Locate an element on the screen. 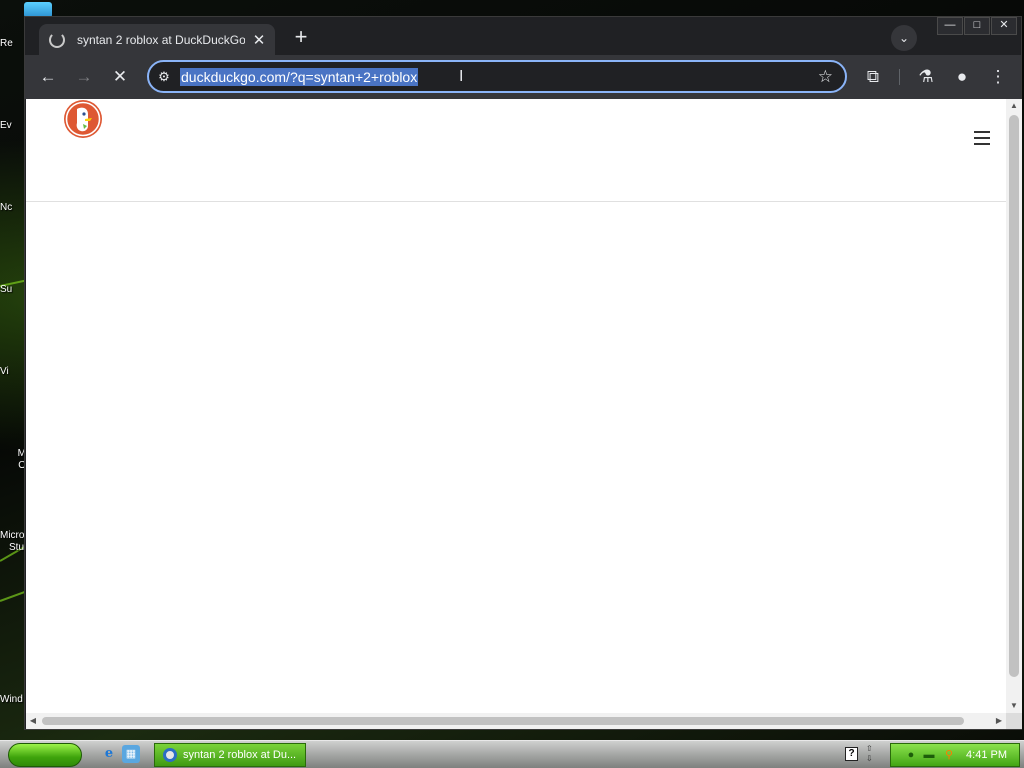 The width and height of the screenshot is (1024, 768). desktop-icon-label: Micro is located at coordinates (12, 535).